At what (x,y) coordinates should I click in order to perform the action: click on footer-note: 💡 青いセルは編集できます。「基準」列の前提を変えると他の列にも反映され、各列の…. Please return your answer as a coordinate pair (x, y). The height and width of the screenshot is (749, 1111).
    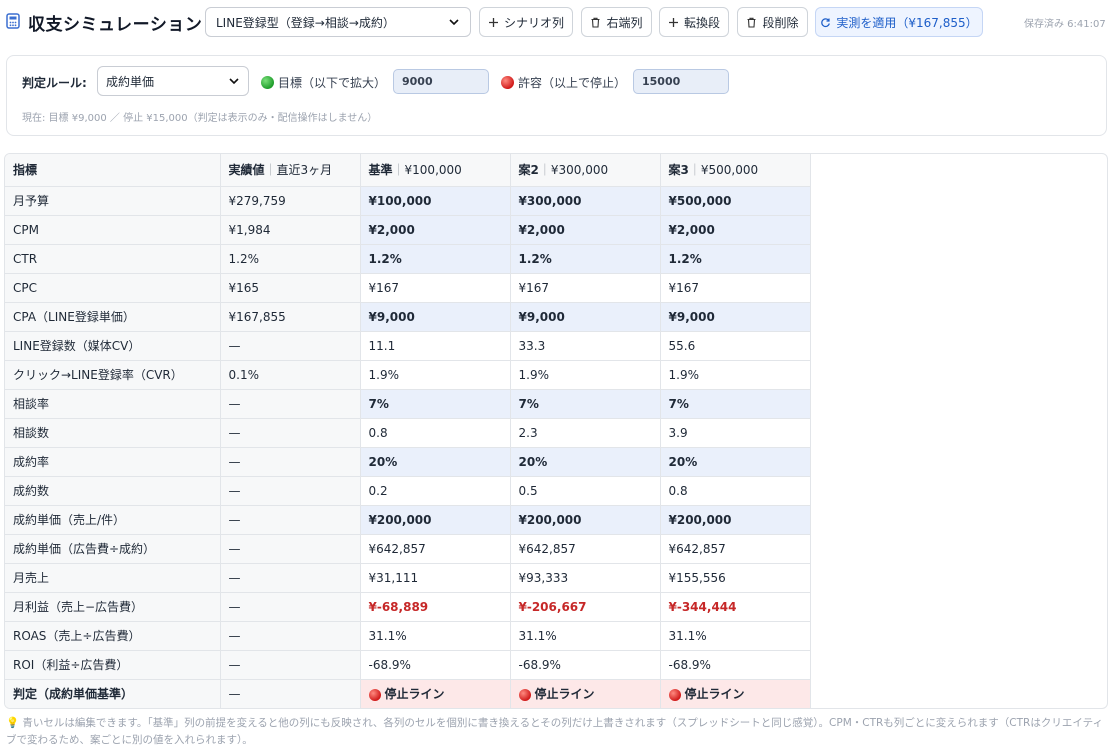
    Looking at the image, I should click on (554, 731).